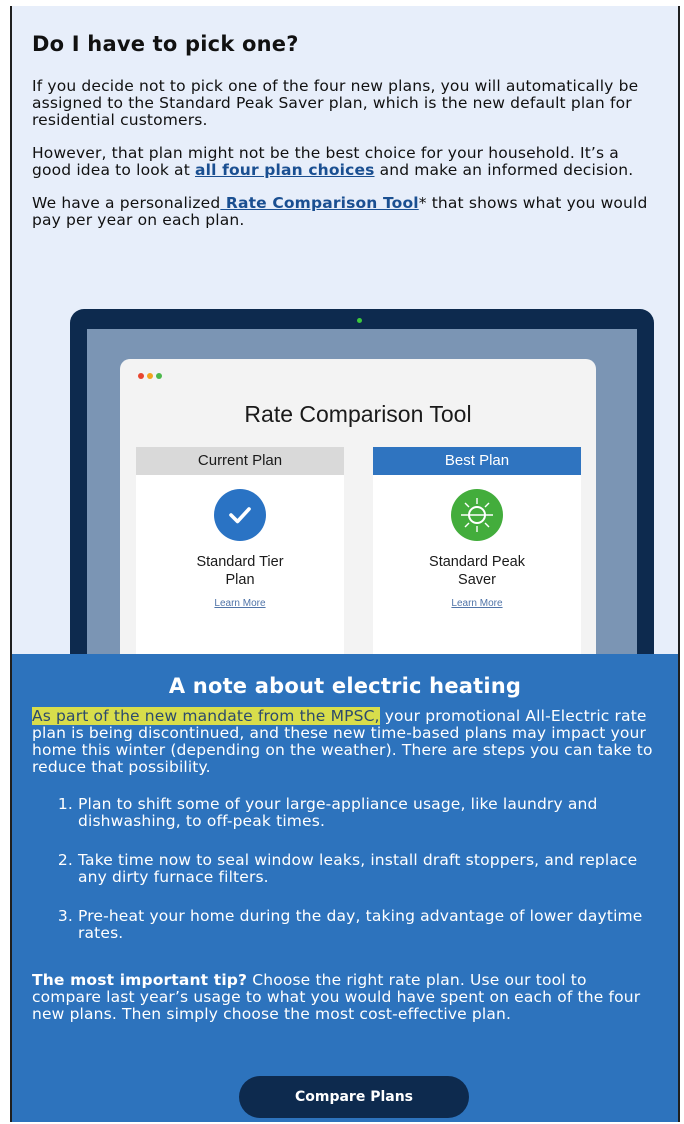  What do you see at coordinates (240, 562) in the screenshot?
I see `current-plan-name-line1: Standard Tier` at bounding box center [240, 562].